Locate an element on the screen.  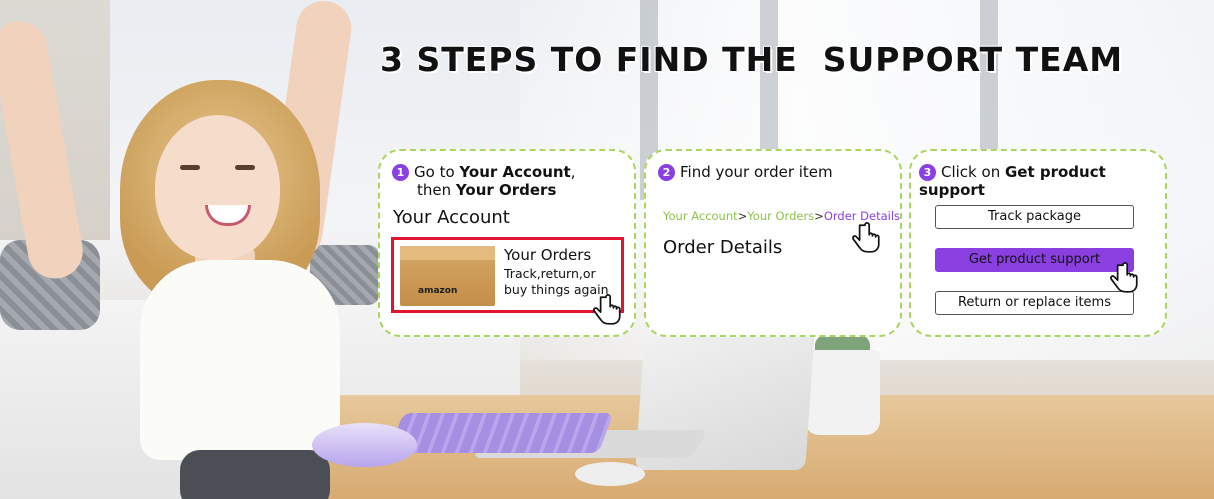
your-account-heading: Your Account is located at coordinates (451, 217).